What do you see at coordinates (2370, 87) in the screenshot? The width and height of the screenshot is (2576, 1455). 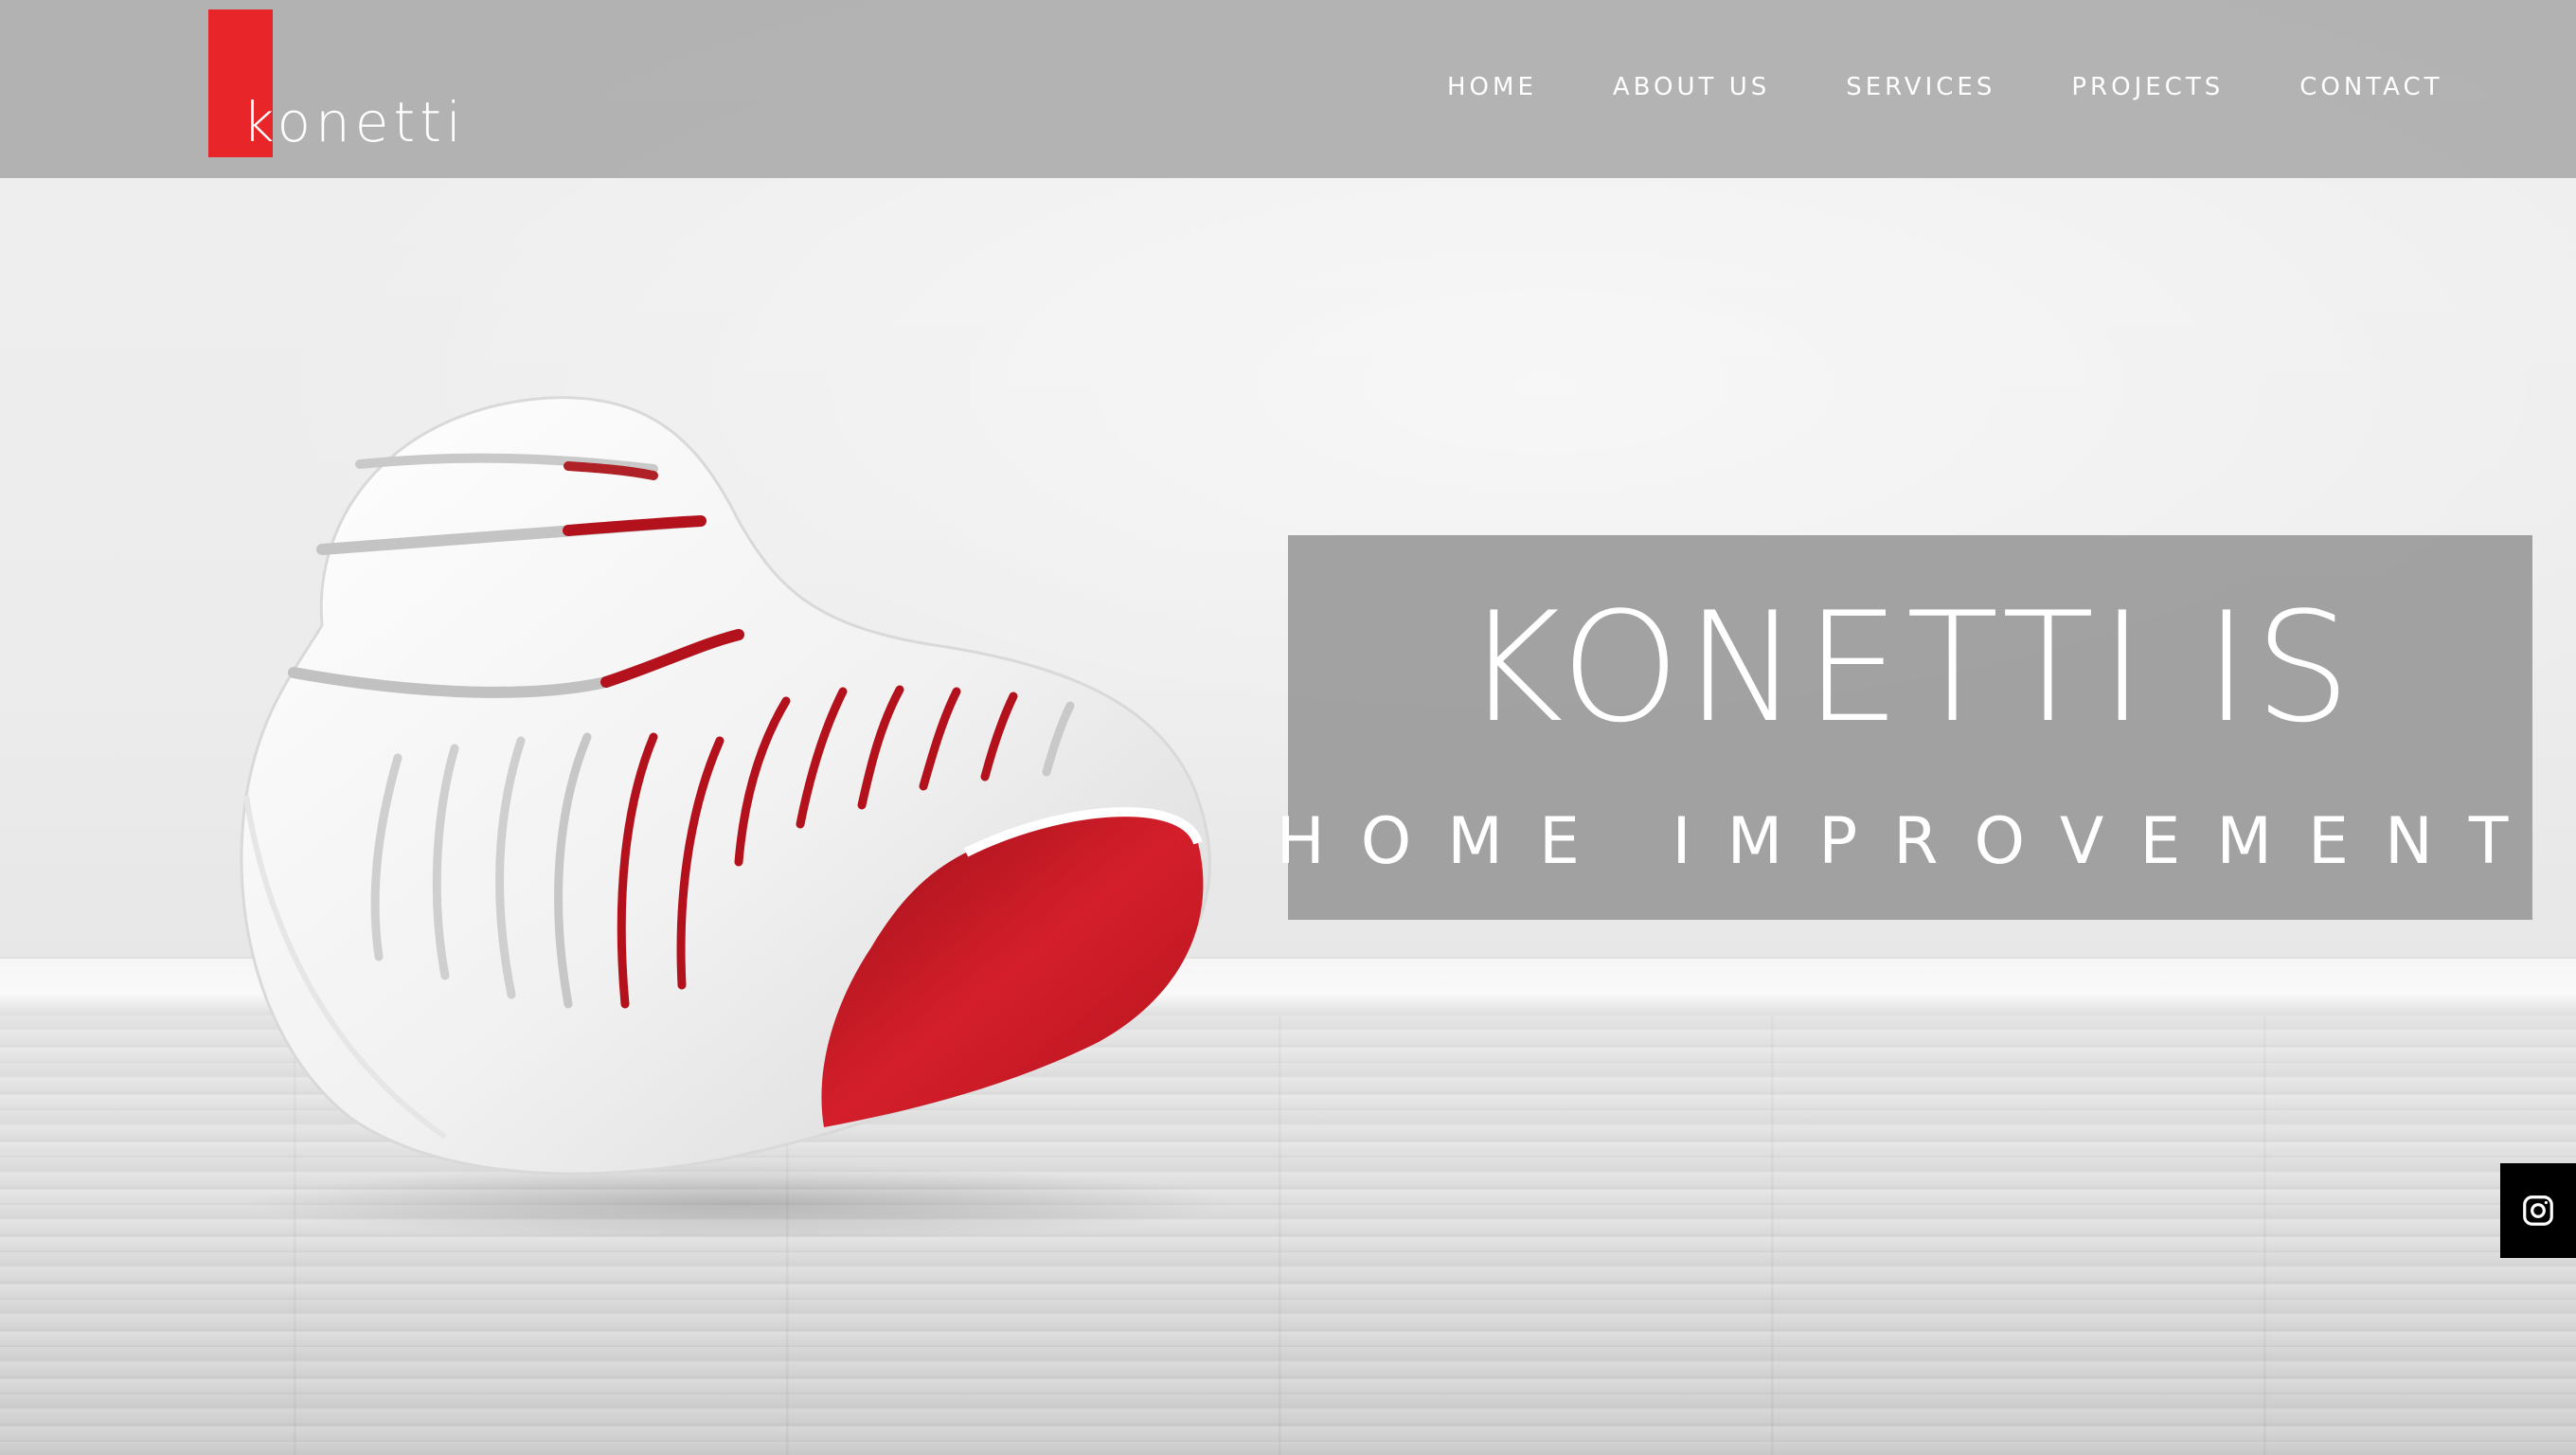 I see `nav-item-contact: CONTACT` at bounding box center [2370, 87].